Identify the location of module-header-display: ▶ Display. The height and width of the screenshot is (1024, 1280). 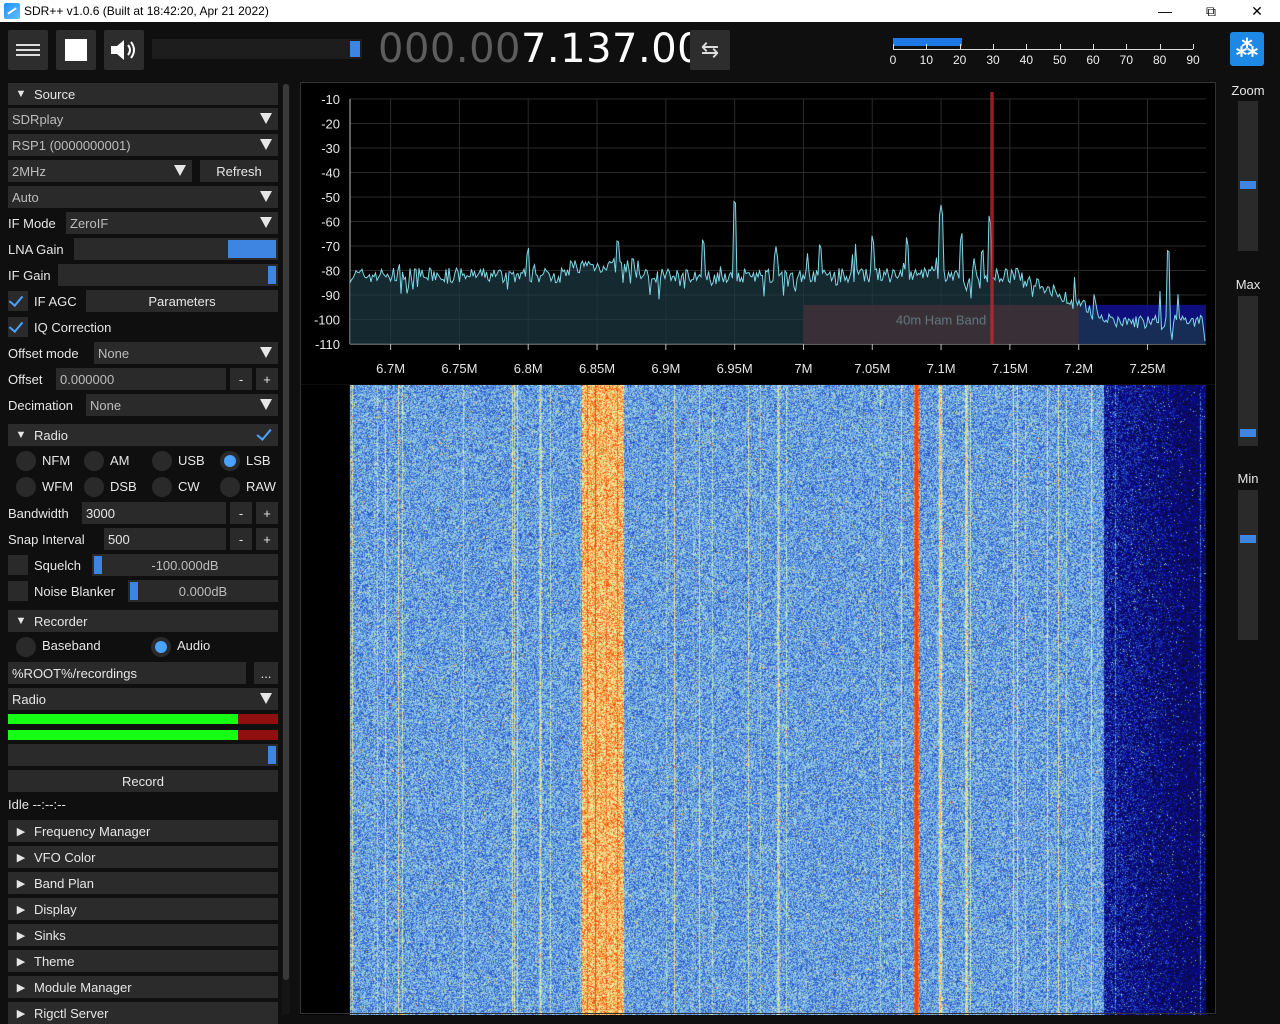
(143, 909).